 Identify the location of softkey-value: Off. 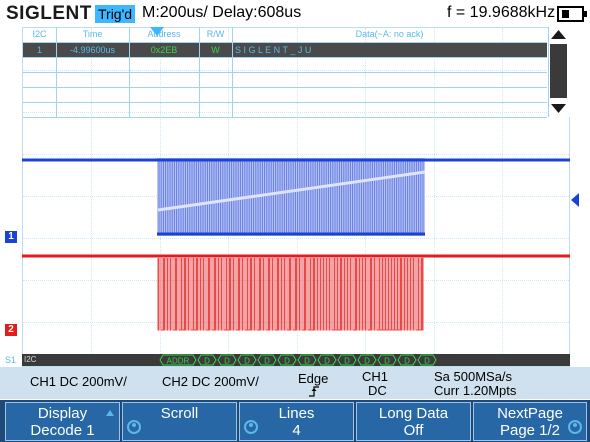
(413, 430).